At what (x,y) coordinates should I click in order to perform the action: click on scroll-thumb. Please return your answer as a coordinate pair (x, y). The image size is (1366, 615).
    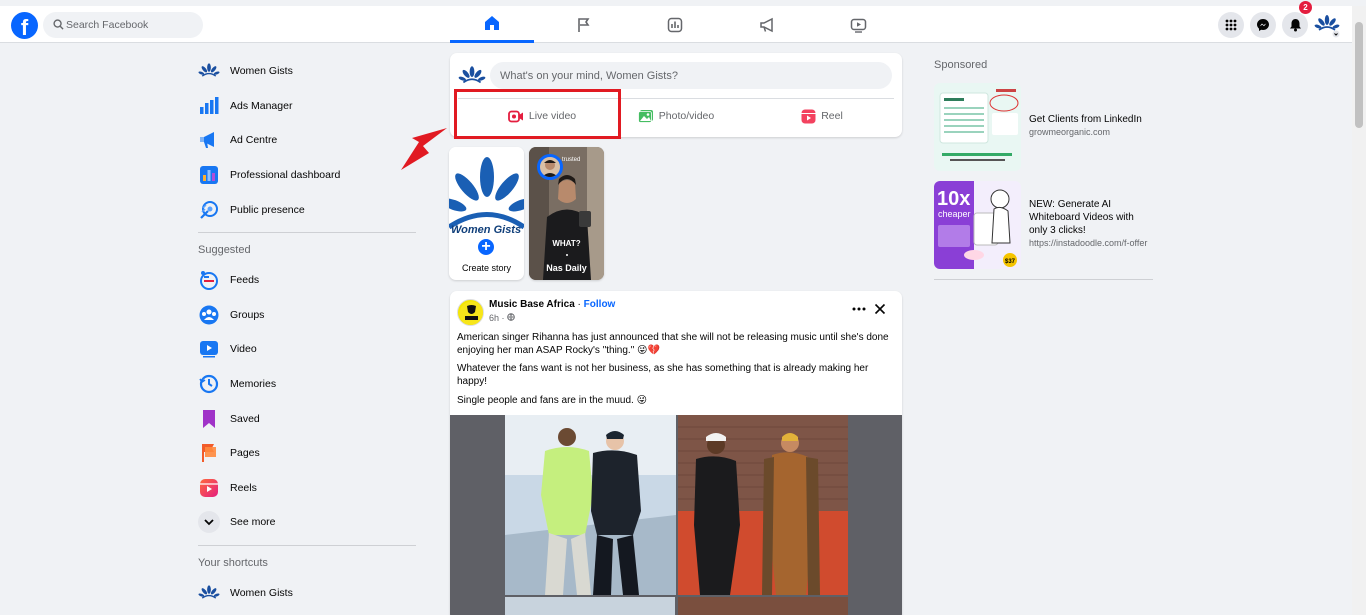
    Looking at the image, I should click on (1359, 75).